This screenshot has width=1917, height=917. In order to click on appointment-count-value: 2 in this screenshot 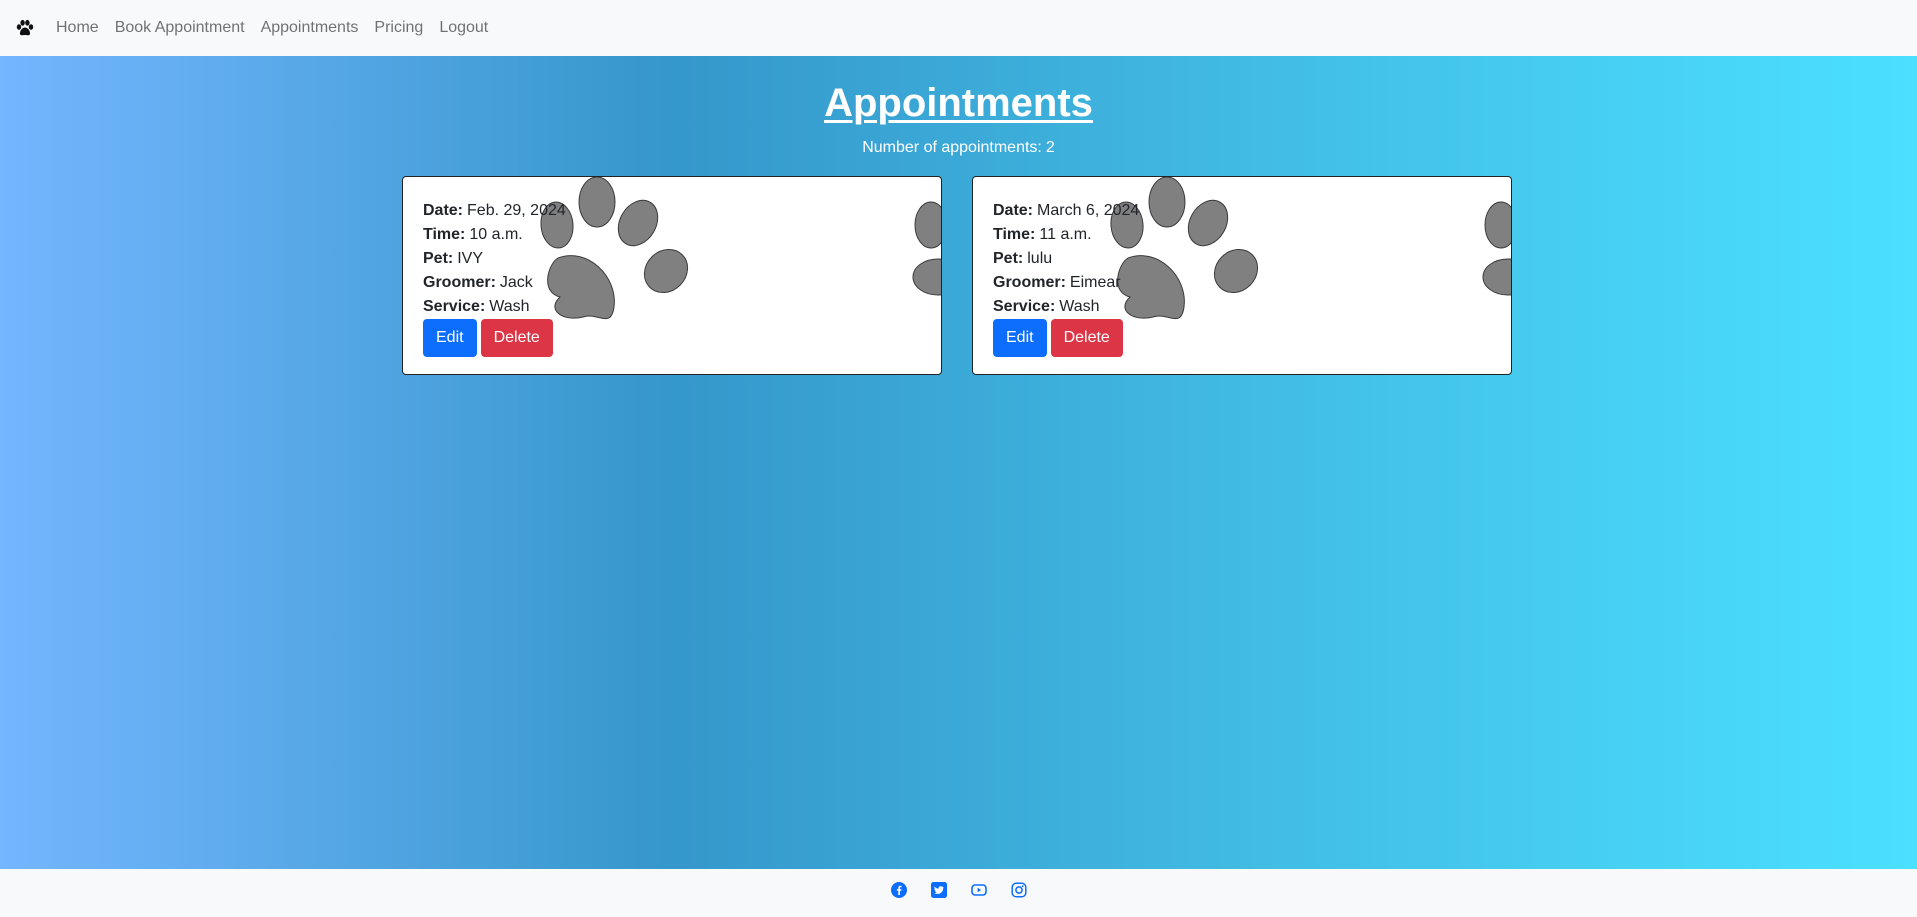, I will do `click(1050, 147)`.